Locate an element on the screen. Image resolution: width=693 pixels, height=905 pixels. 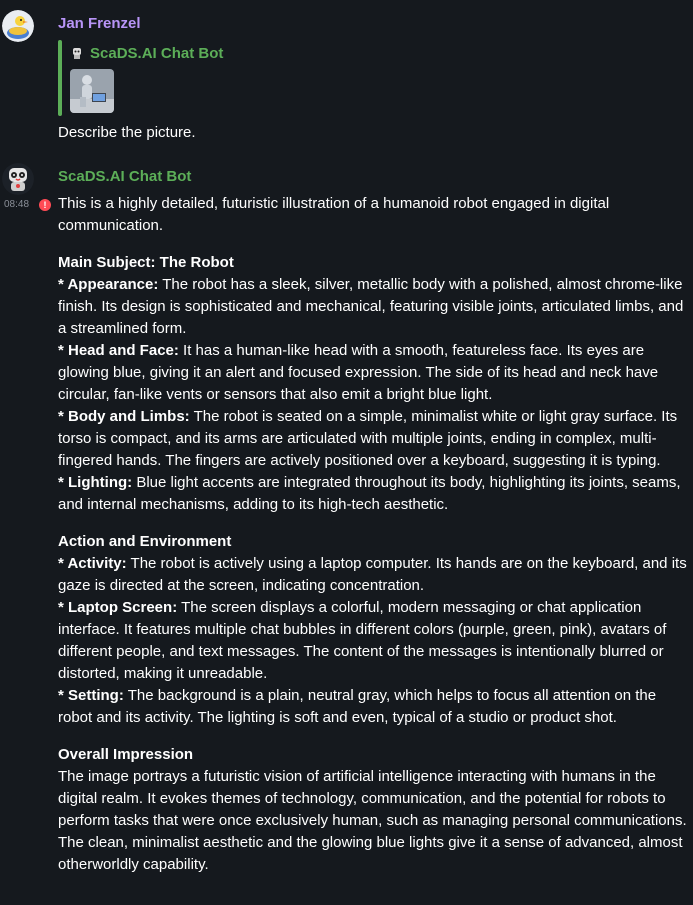
item-label: * Head and Face: is located at coordinates (118, 350).